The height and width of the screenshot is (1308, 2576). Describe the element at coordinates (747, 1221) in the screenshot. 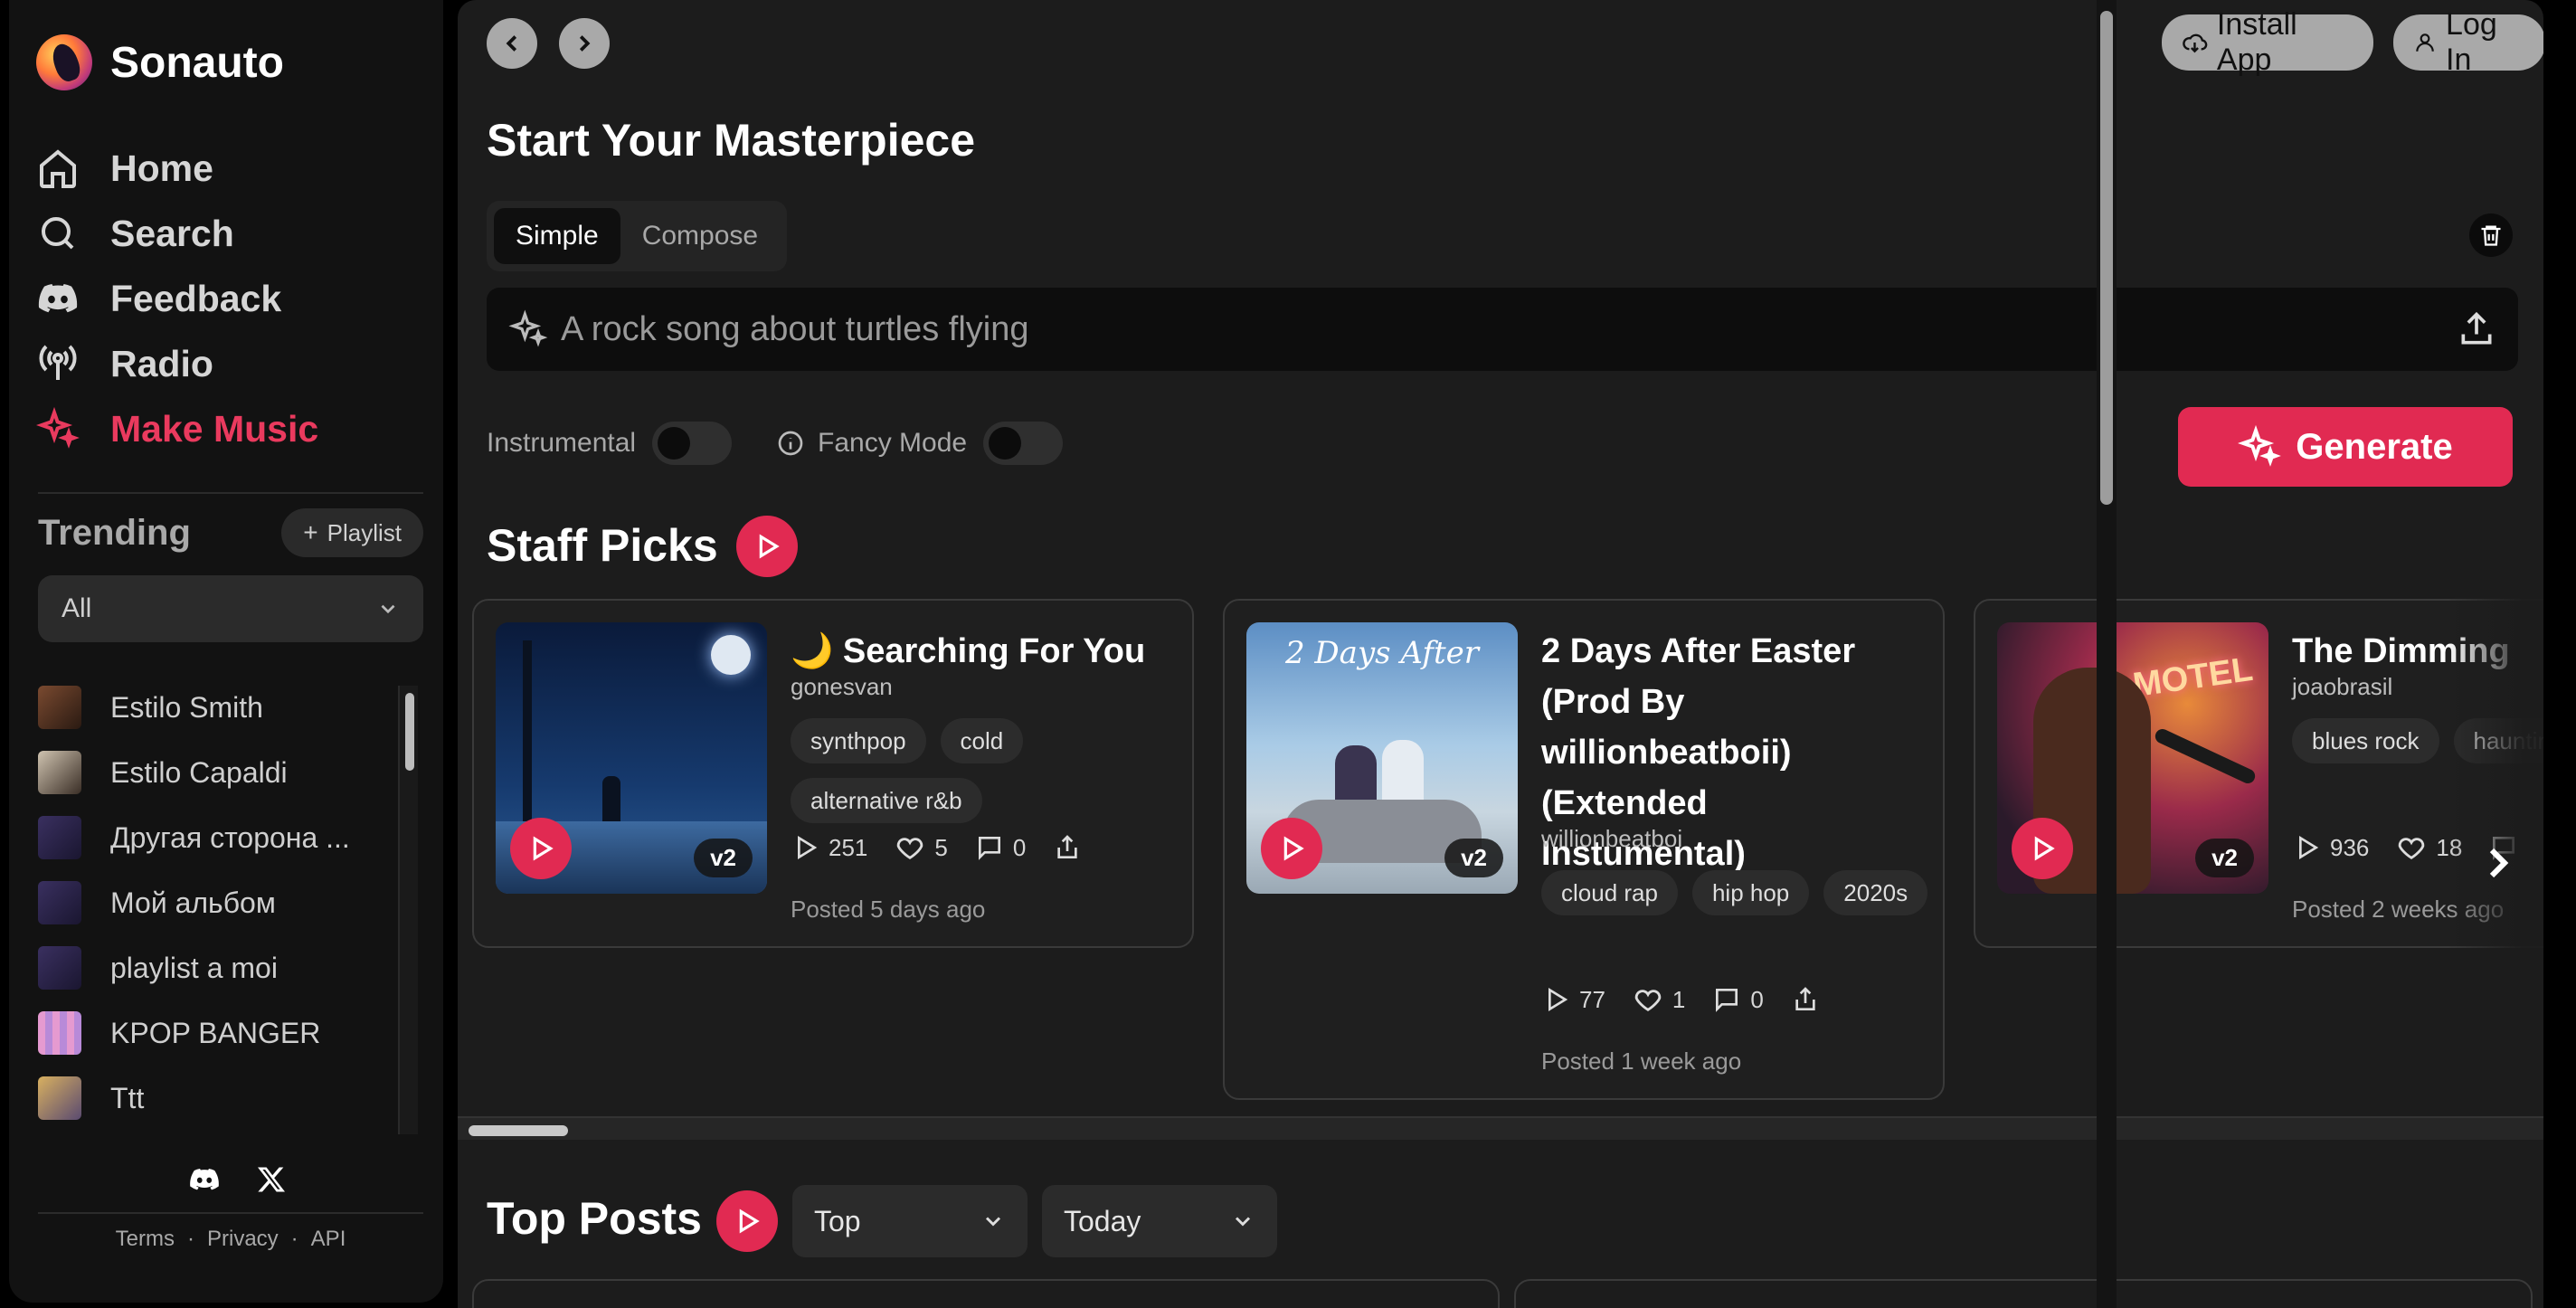

I see `play-top-posts-button` at that location.